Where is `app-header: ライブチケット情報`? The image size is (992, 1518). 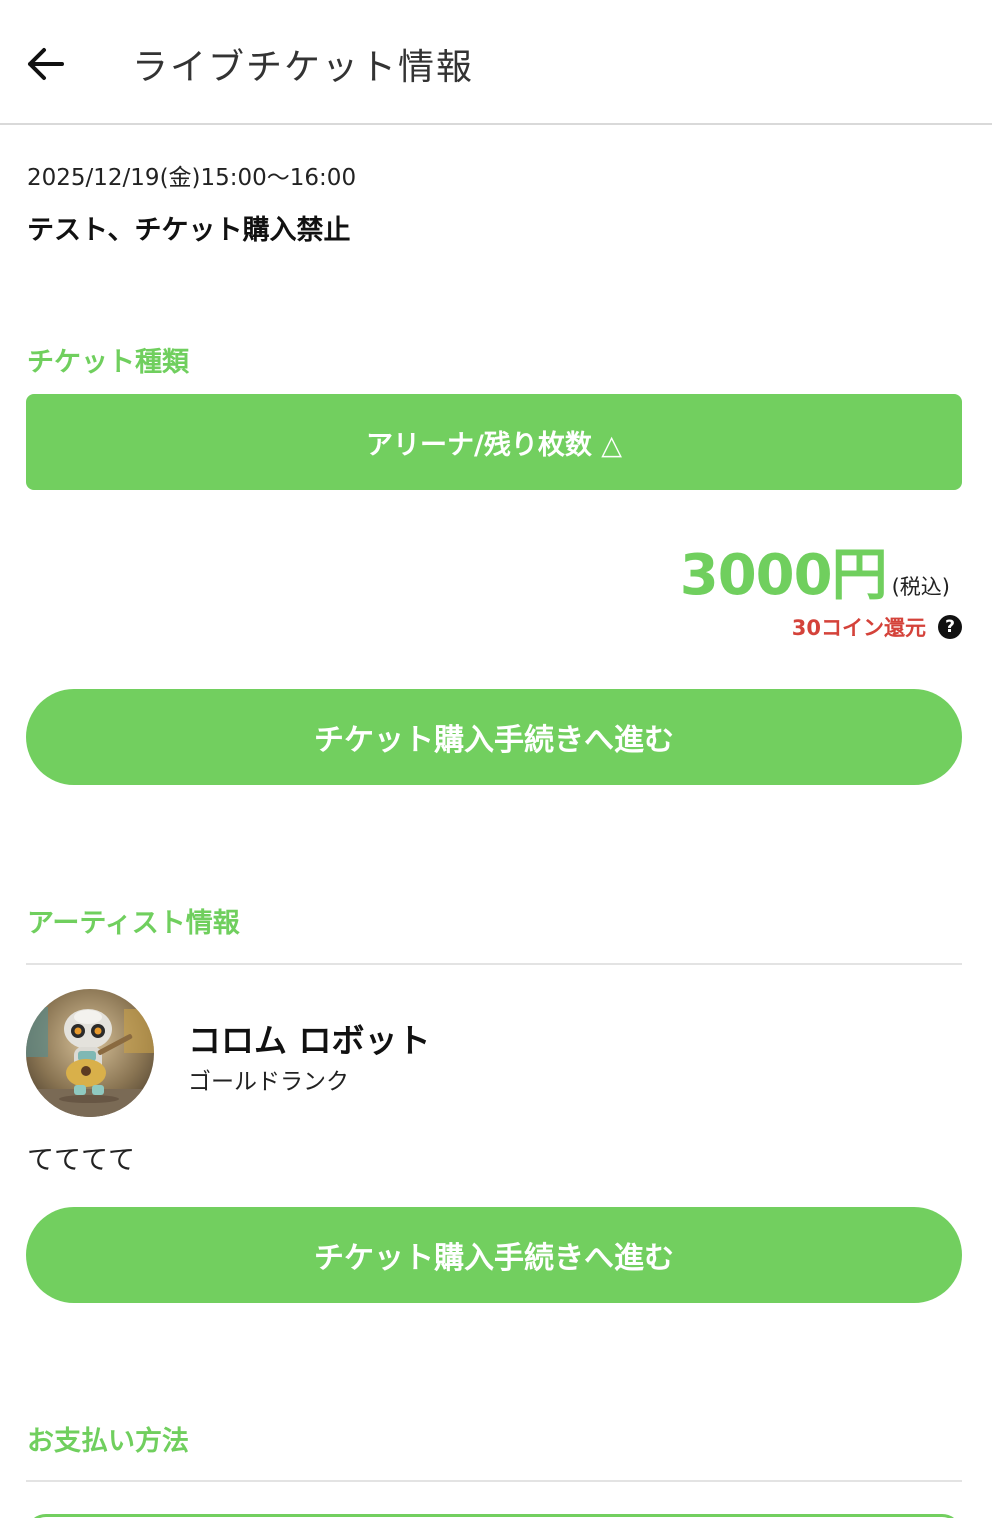 app-header: ライブチケット情報 is located at coordinates (496, 62).